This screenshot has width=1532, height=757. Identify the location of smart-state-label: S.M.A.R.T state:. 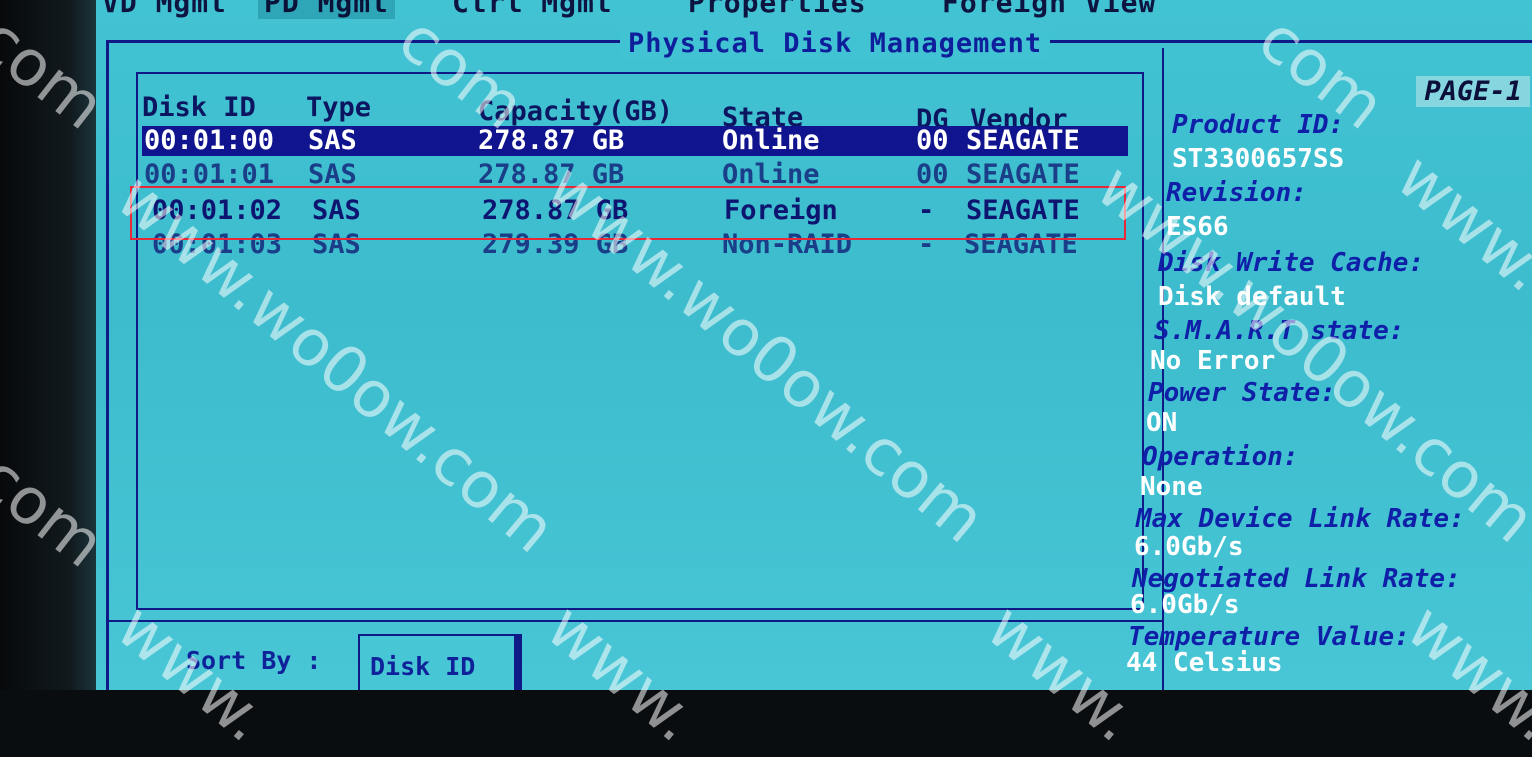
(1279, 331).